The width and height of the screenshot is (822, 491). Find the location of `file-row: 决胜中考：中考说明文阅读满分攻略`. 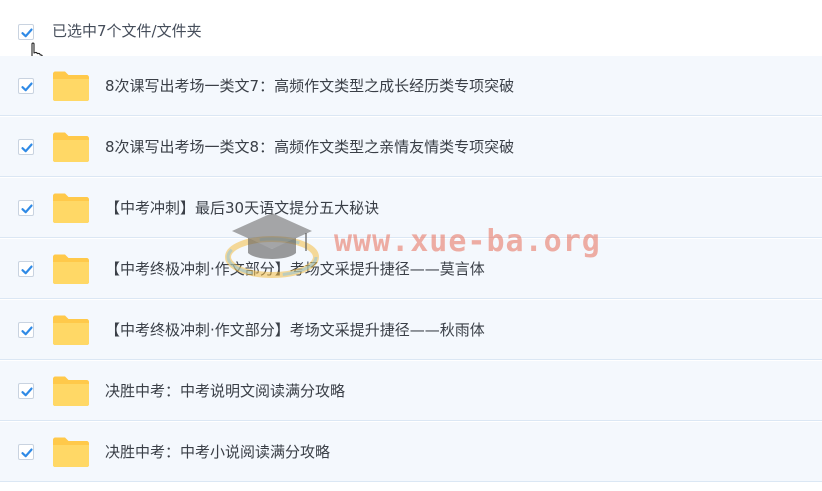

file-row: 决胜中考：中考说明文阅读满分攻略 is located at coordinates (411, 391).